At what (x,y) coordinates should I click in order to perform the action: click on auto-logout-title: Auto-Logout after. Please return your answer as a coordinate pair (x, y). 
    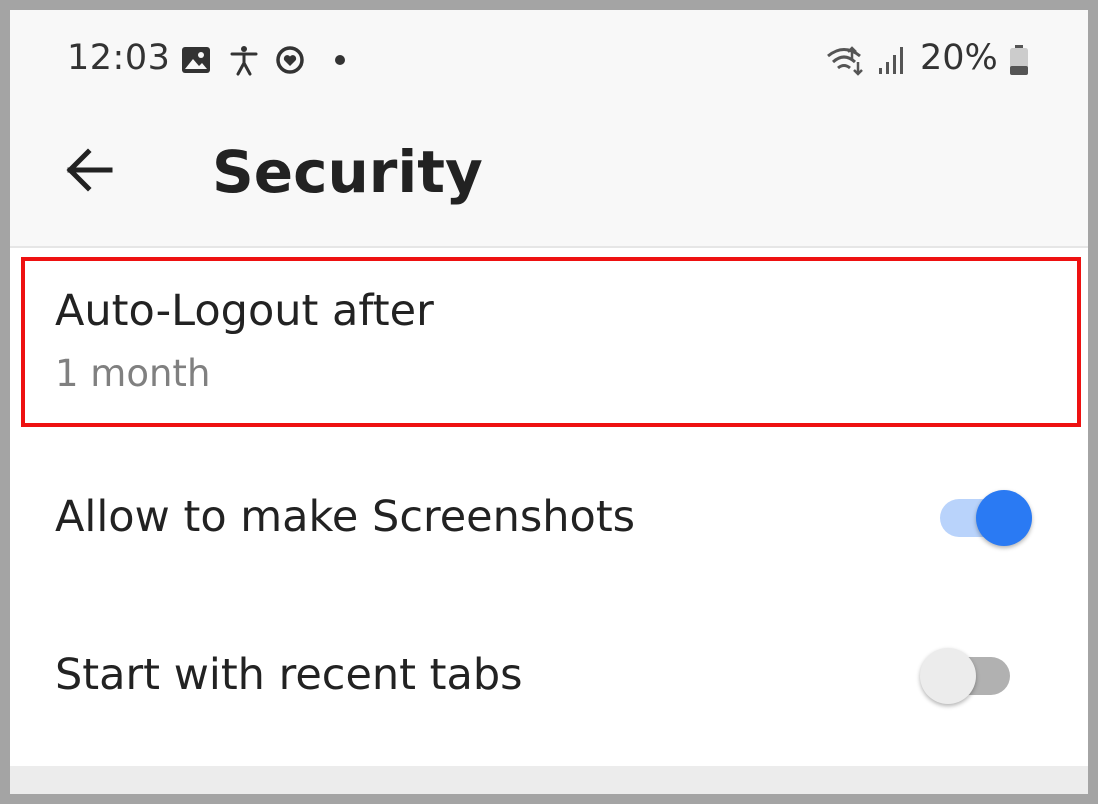
    Looking at the image, I should click on (244, 311).